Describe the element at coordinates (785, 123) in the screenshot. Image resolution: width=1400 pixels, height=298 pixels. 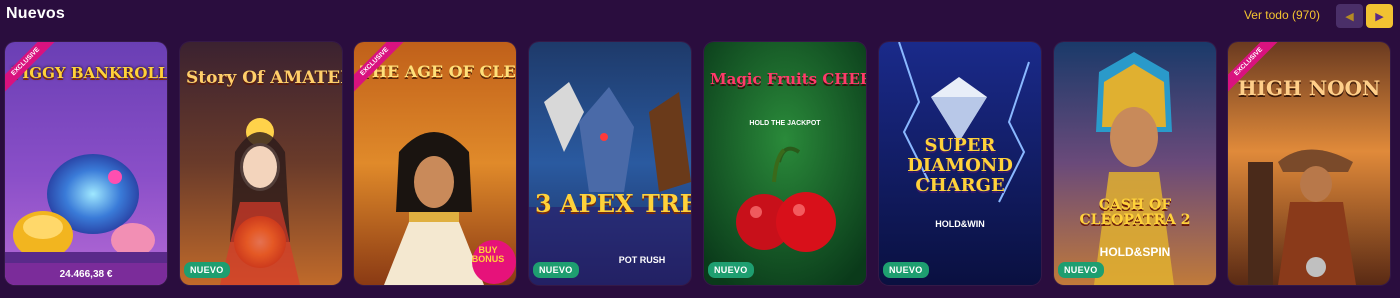
I see `hold-the-jackpot-label: HOLD THE JACKPOT` at that location.